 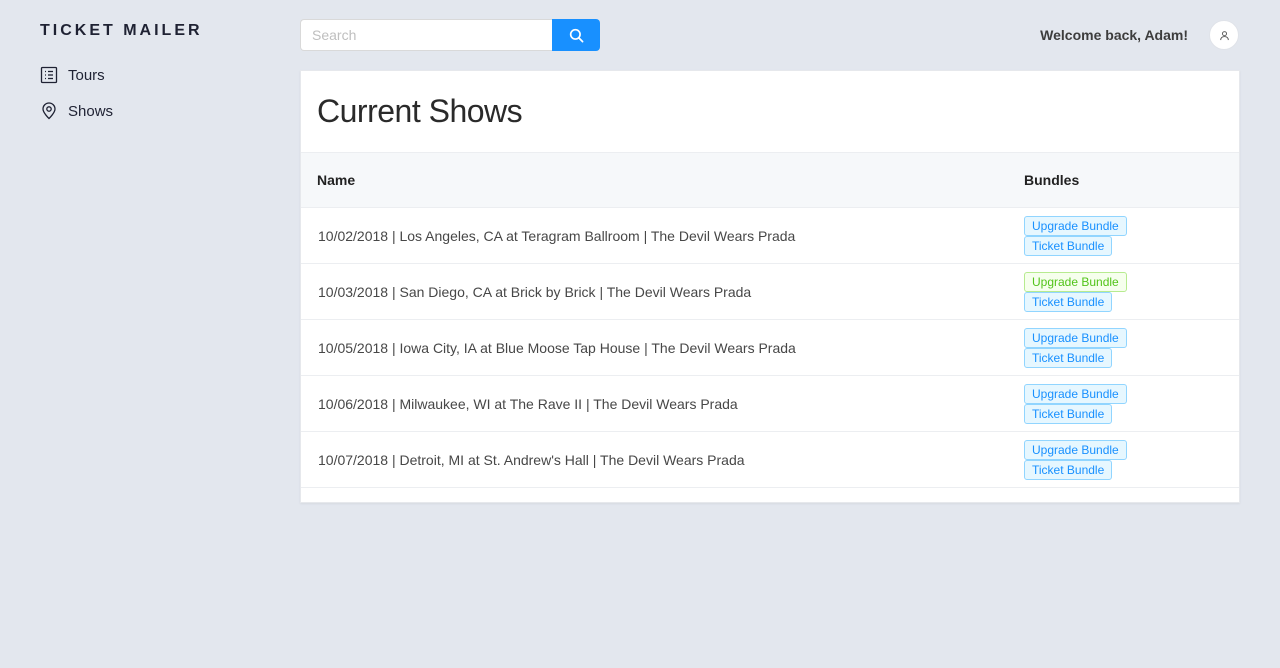 What do you see at coordinates (1112, 180) in the screenshot?
I see `column-header-bundles: Bundles` at bounding box center [1112, 180].